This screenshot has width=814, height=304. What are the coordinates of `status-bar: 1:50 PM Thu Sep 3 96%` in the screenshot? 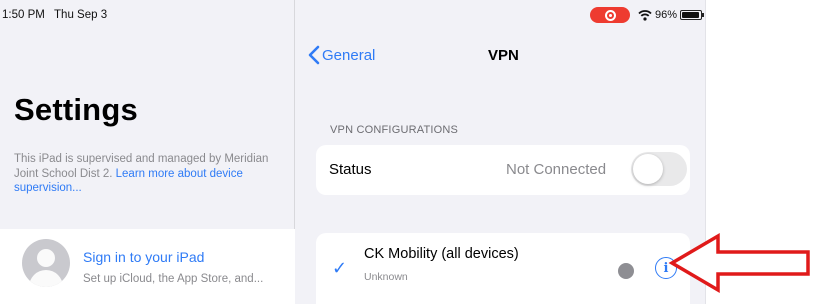 It's located at (352, 15).